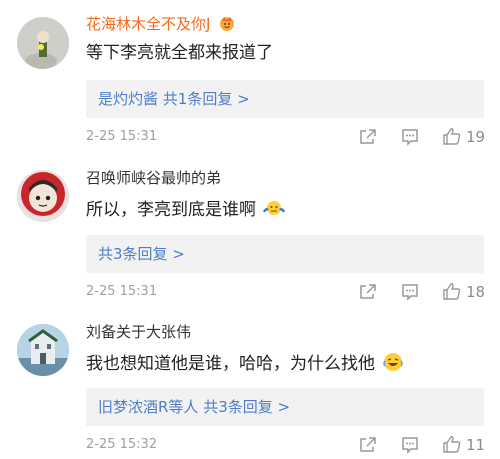 The width and height of the screenshot is (500, 459). I want to click on like-count: 11, so click(476, 445).